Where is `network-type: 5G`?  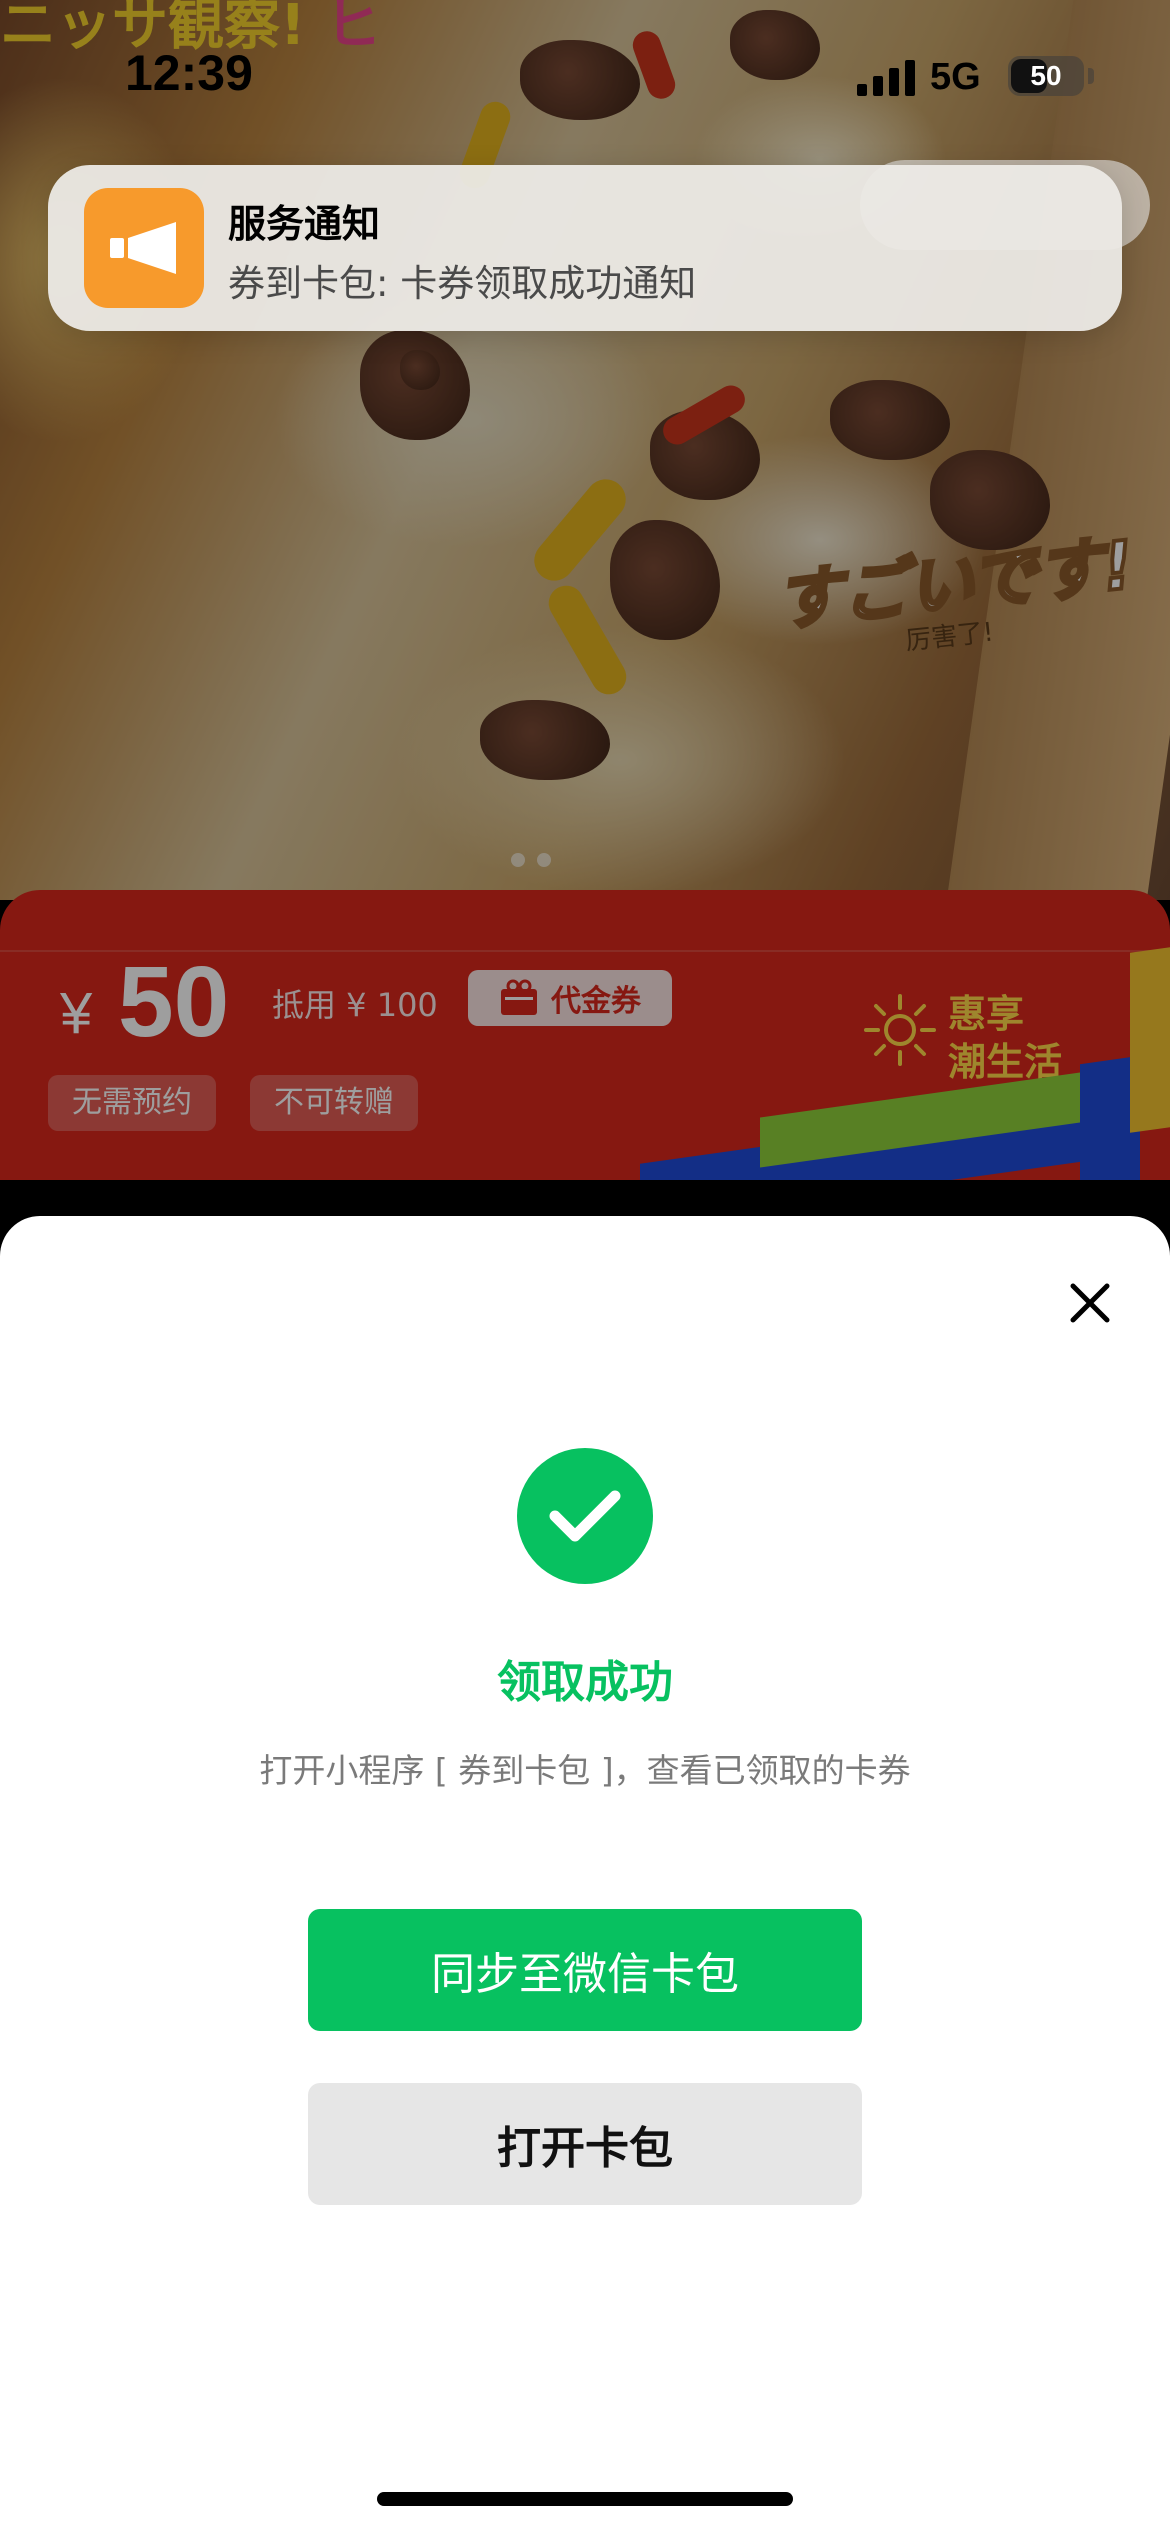
network-type: 5G is located at coordinates (955, 77).